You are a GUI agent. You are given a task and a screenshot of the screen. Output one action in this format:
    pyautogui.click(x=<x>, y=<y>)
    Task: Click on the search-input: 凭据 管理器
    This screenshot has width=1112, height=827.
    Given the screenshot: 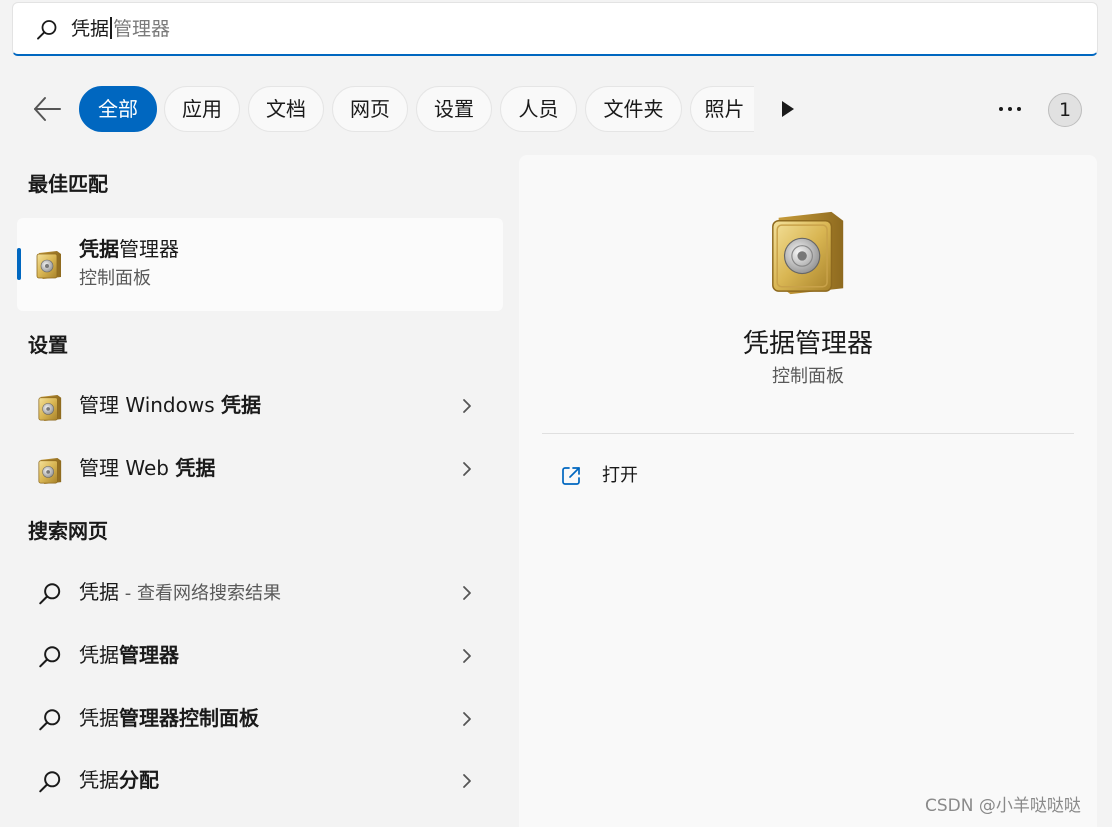 What is the action you would take?
    pyautogui.click(x=120, y=29)
    